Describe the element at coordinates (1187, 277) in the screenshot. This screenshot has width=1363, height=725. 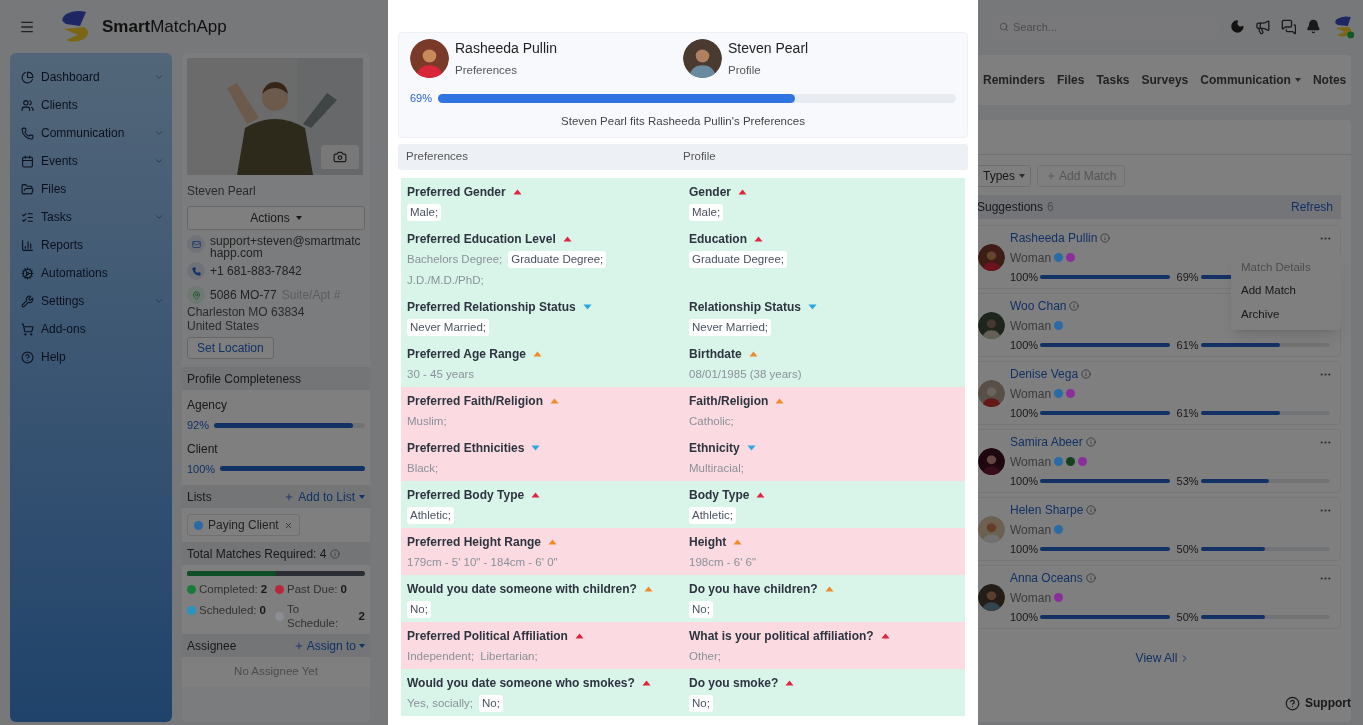
I see `match-percent: 69%` at that location.